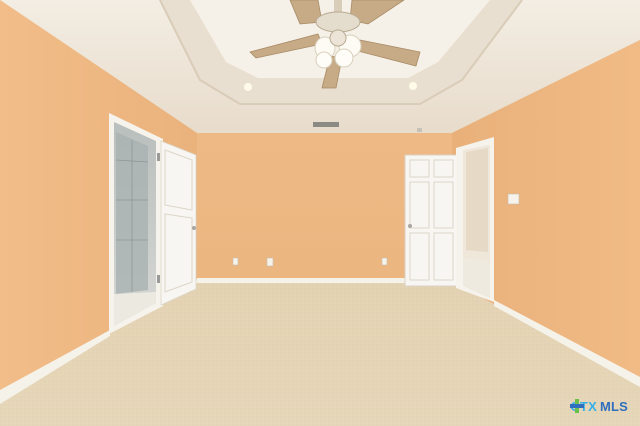 The width and height of the screenshot is (640, 426). I want to click on air-vent, so click(326, 124).